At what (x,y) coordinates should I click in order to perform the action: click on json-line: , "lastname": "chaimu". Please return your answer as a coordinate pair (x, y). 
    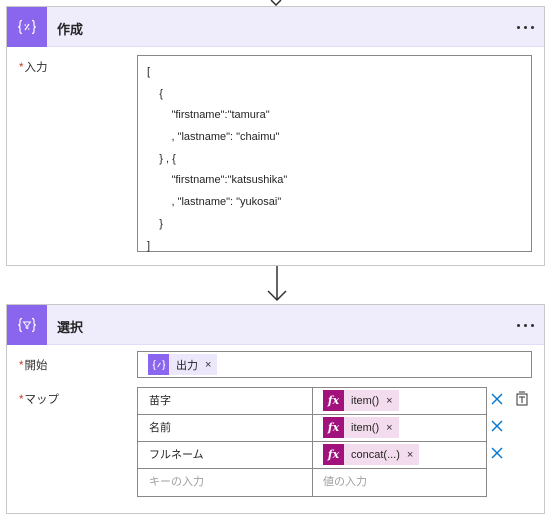
    Looking at the image, I should click on (213, 137).